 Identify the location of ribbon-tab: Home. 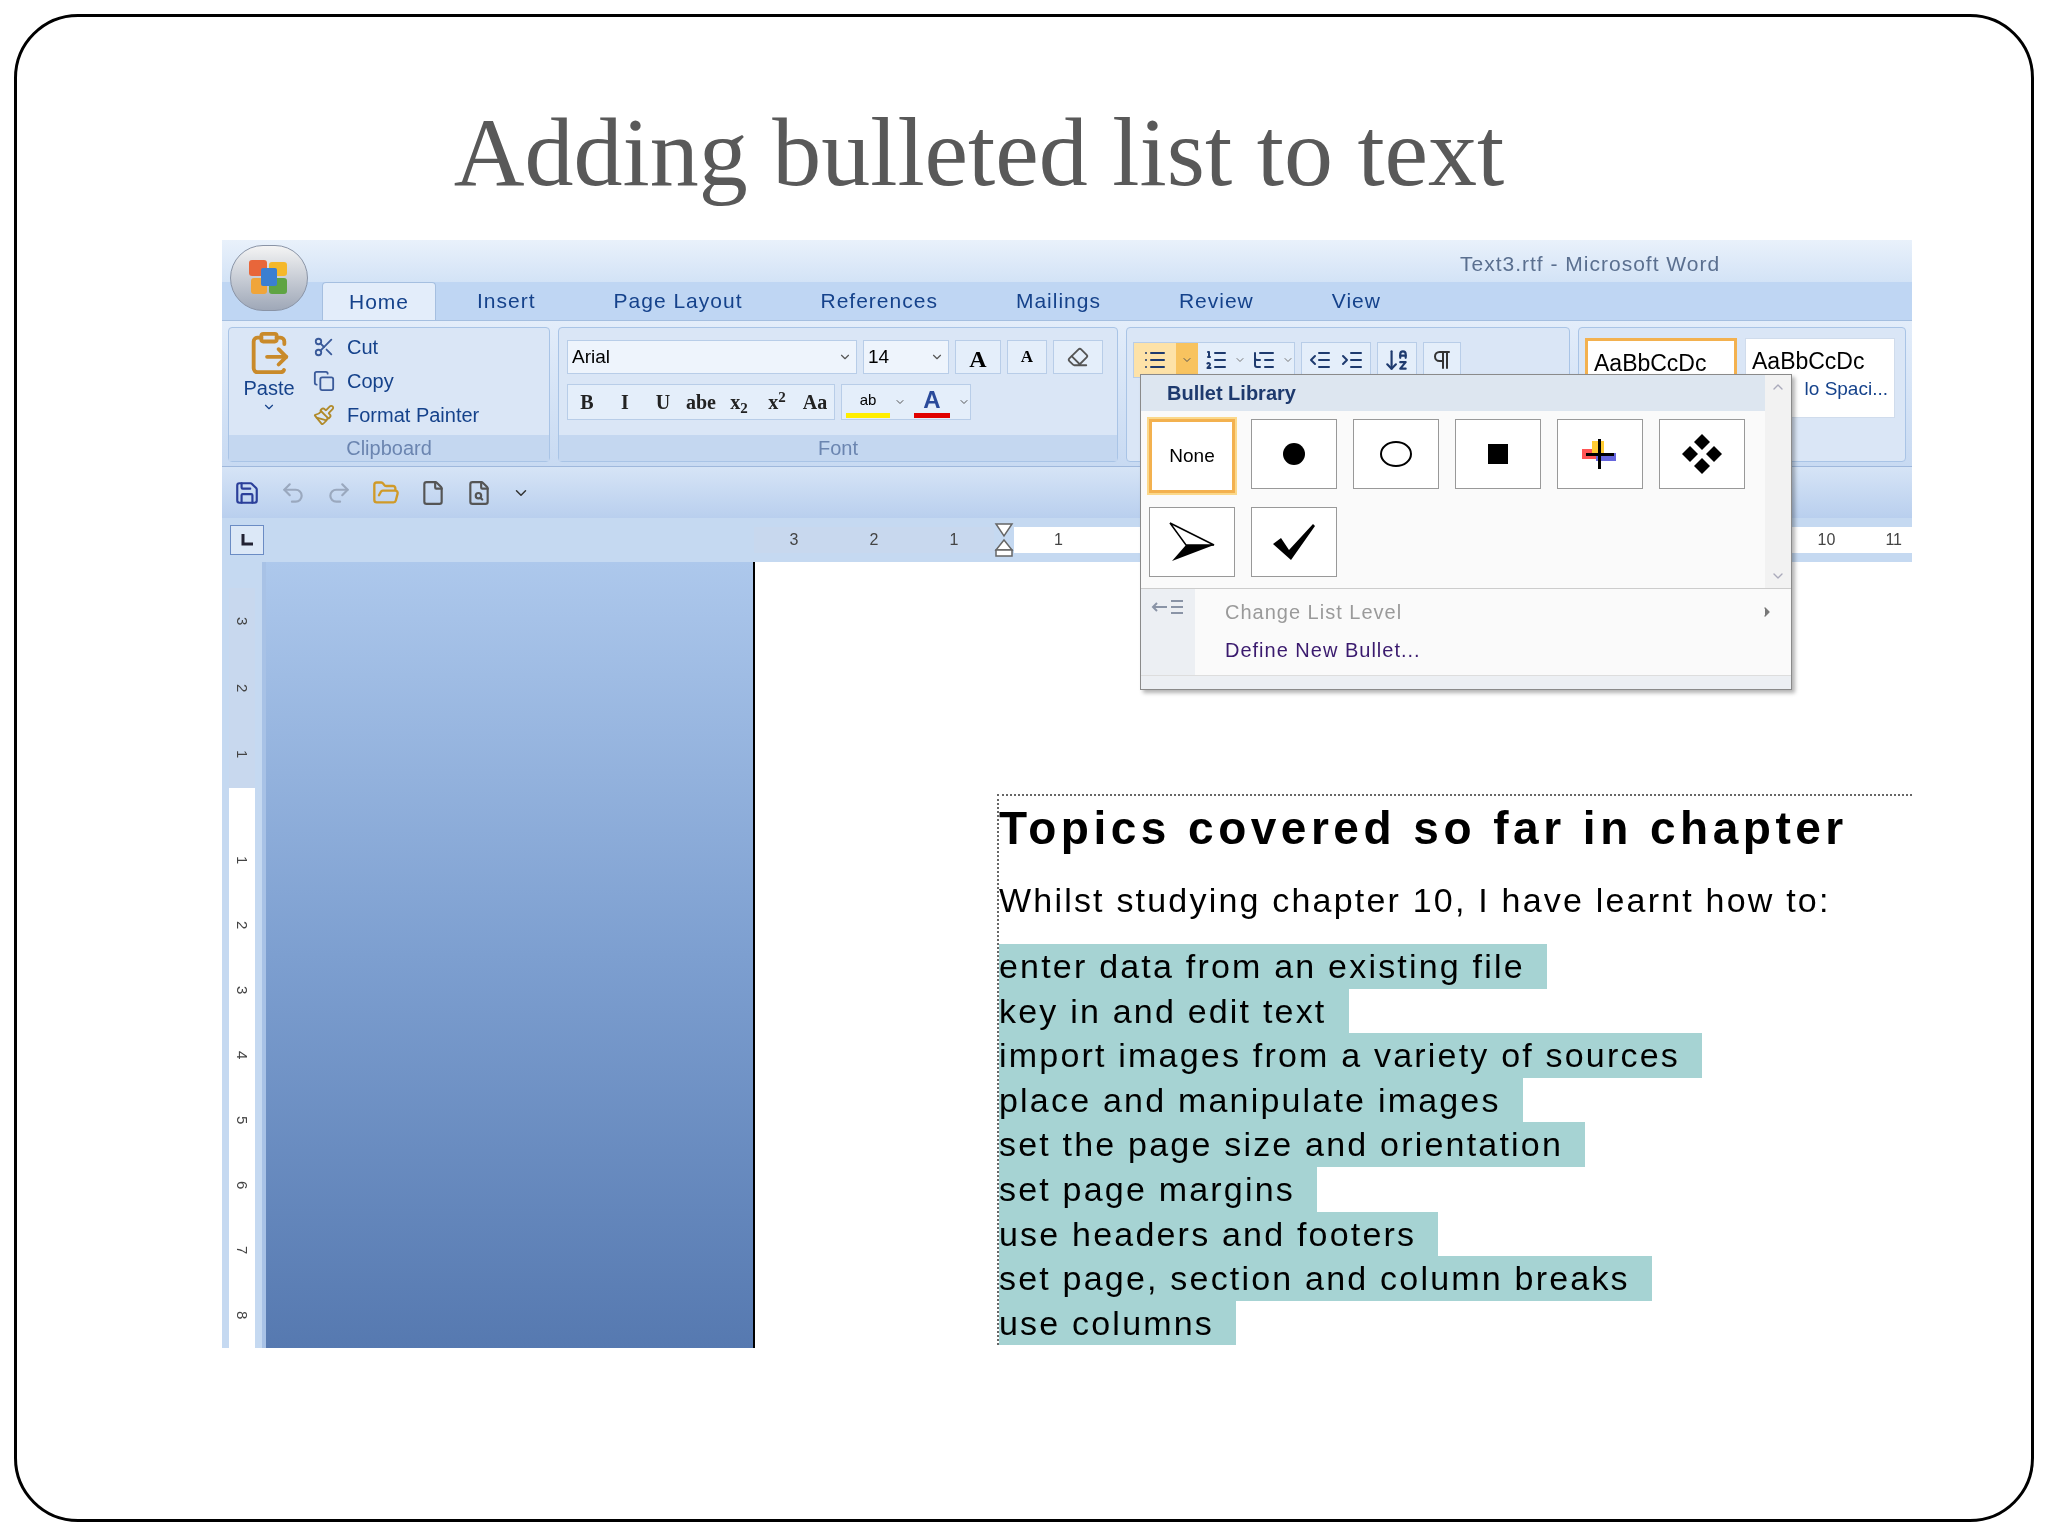
(379, 301).